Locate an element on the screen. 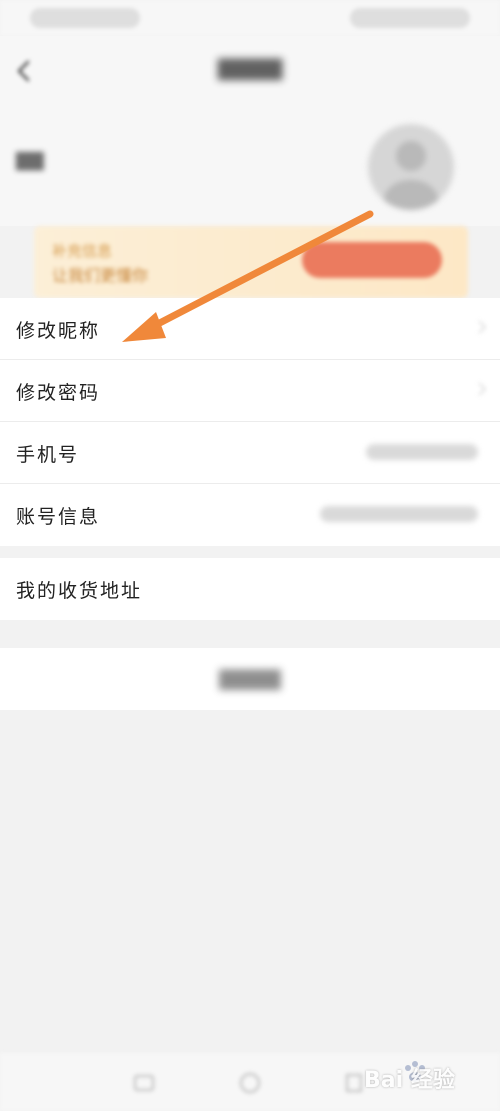  default-avatar-icon is located at coordinates (411, 175).